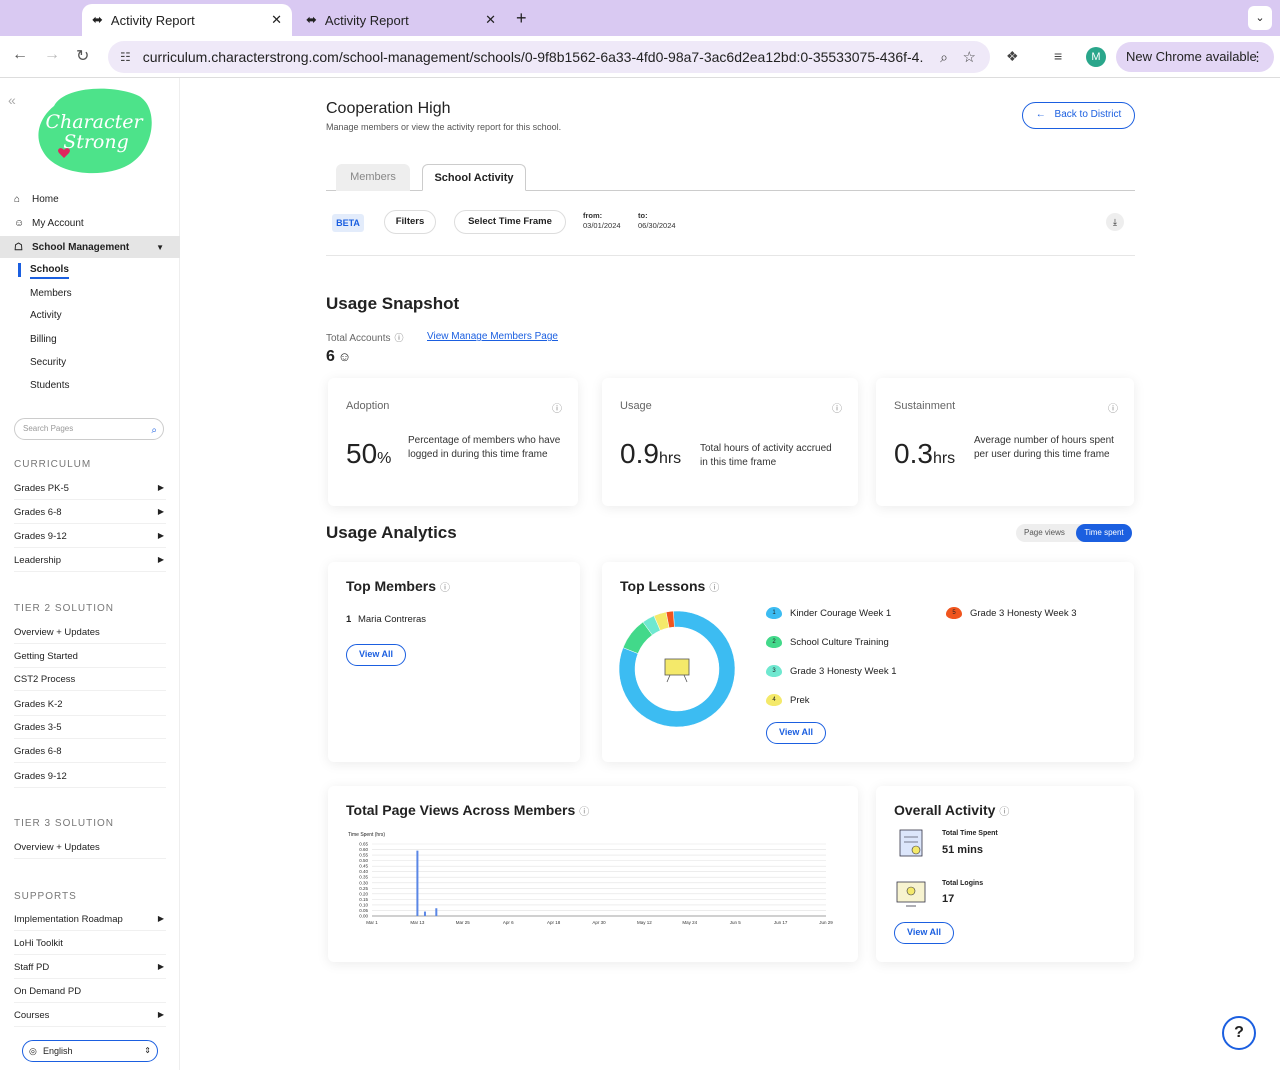 This screenshot has width=1280, height=1070. I want to click on browser-tab: ⬌ Activity Report ✕, so click(401, 20).